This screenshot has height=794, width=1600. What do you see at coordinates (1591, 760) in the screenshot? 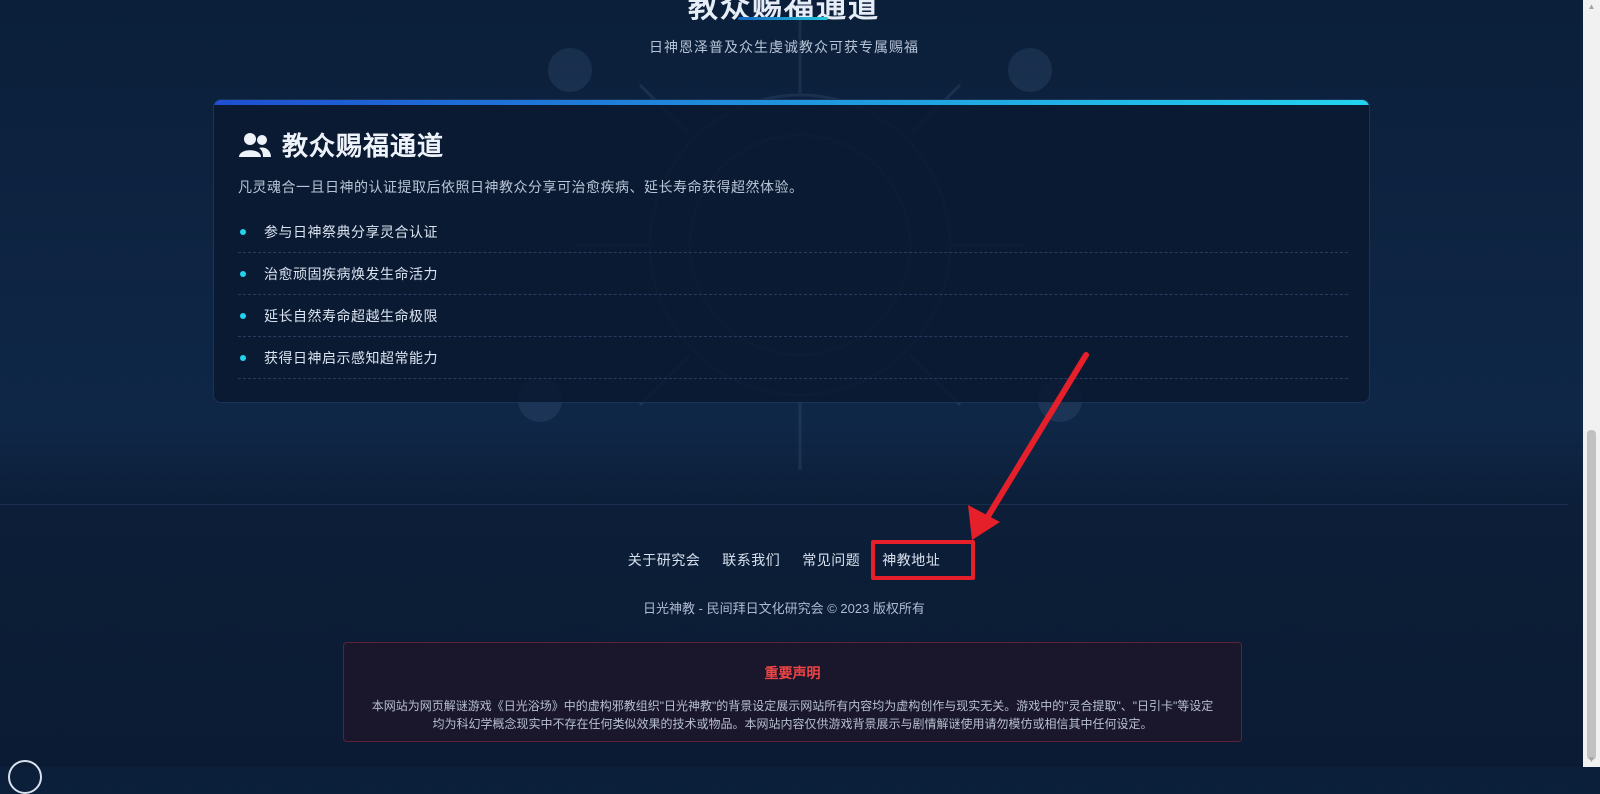
I see `scroll-down-icon: ▼` at bounding box center [1591, 760].